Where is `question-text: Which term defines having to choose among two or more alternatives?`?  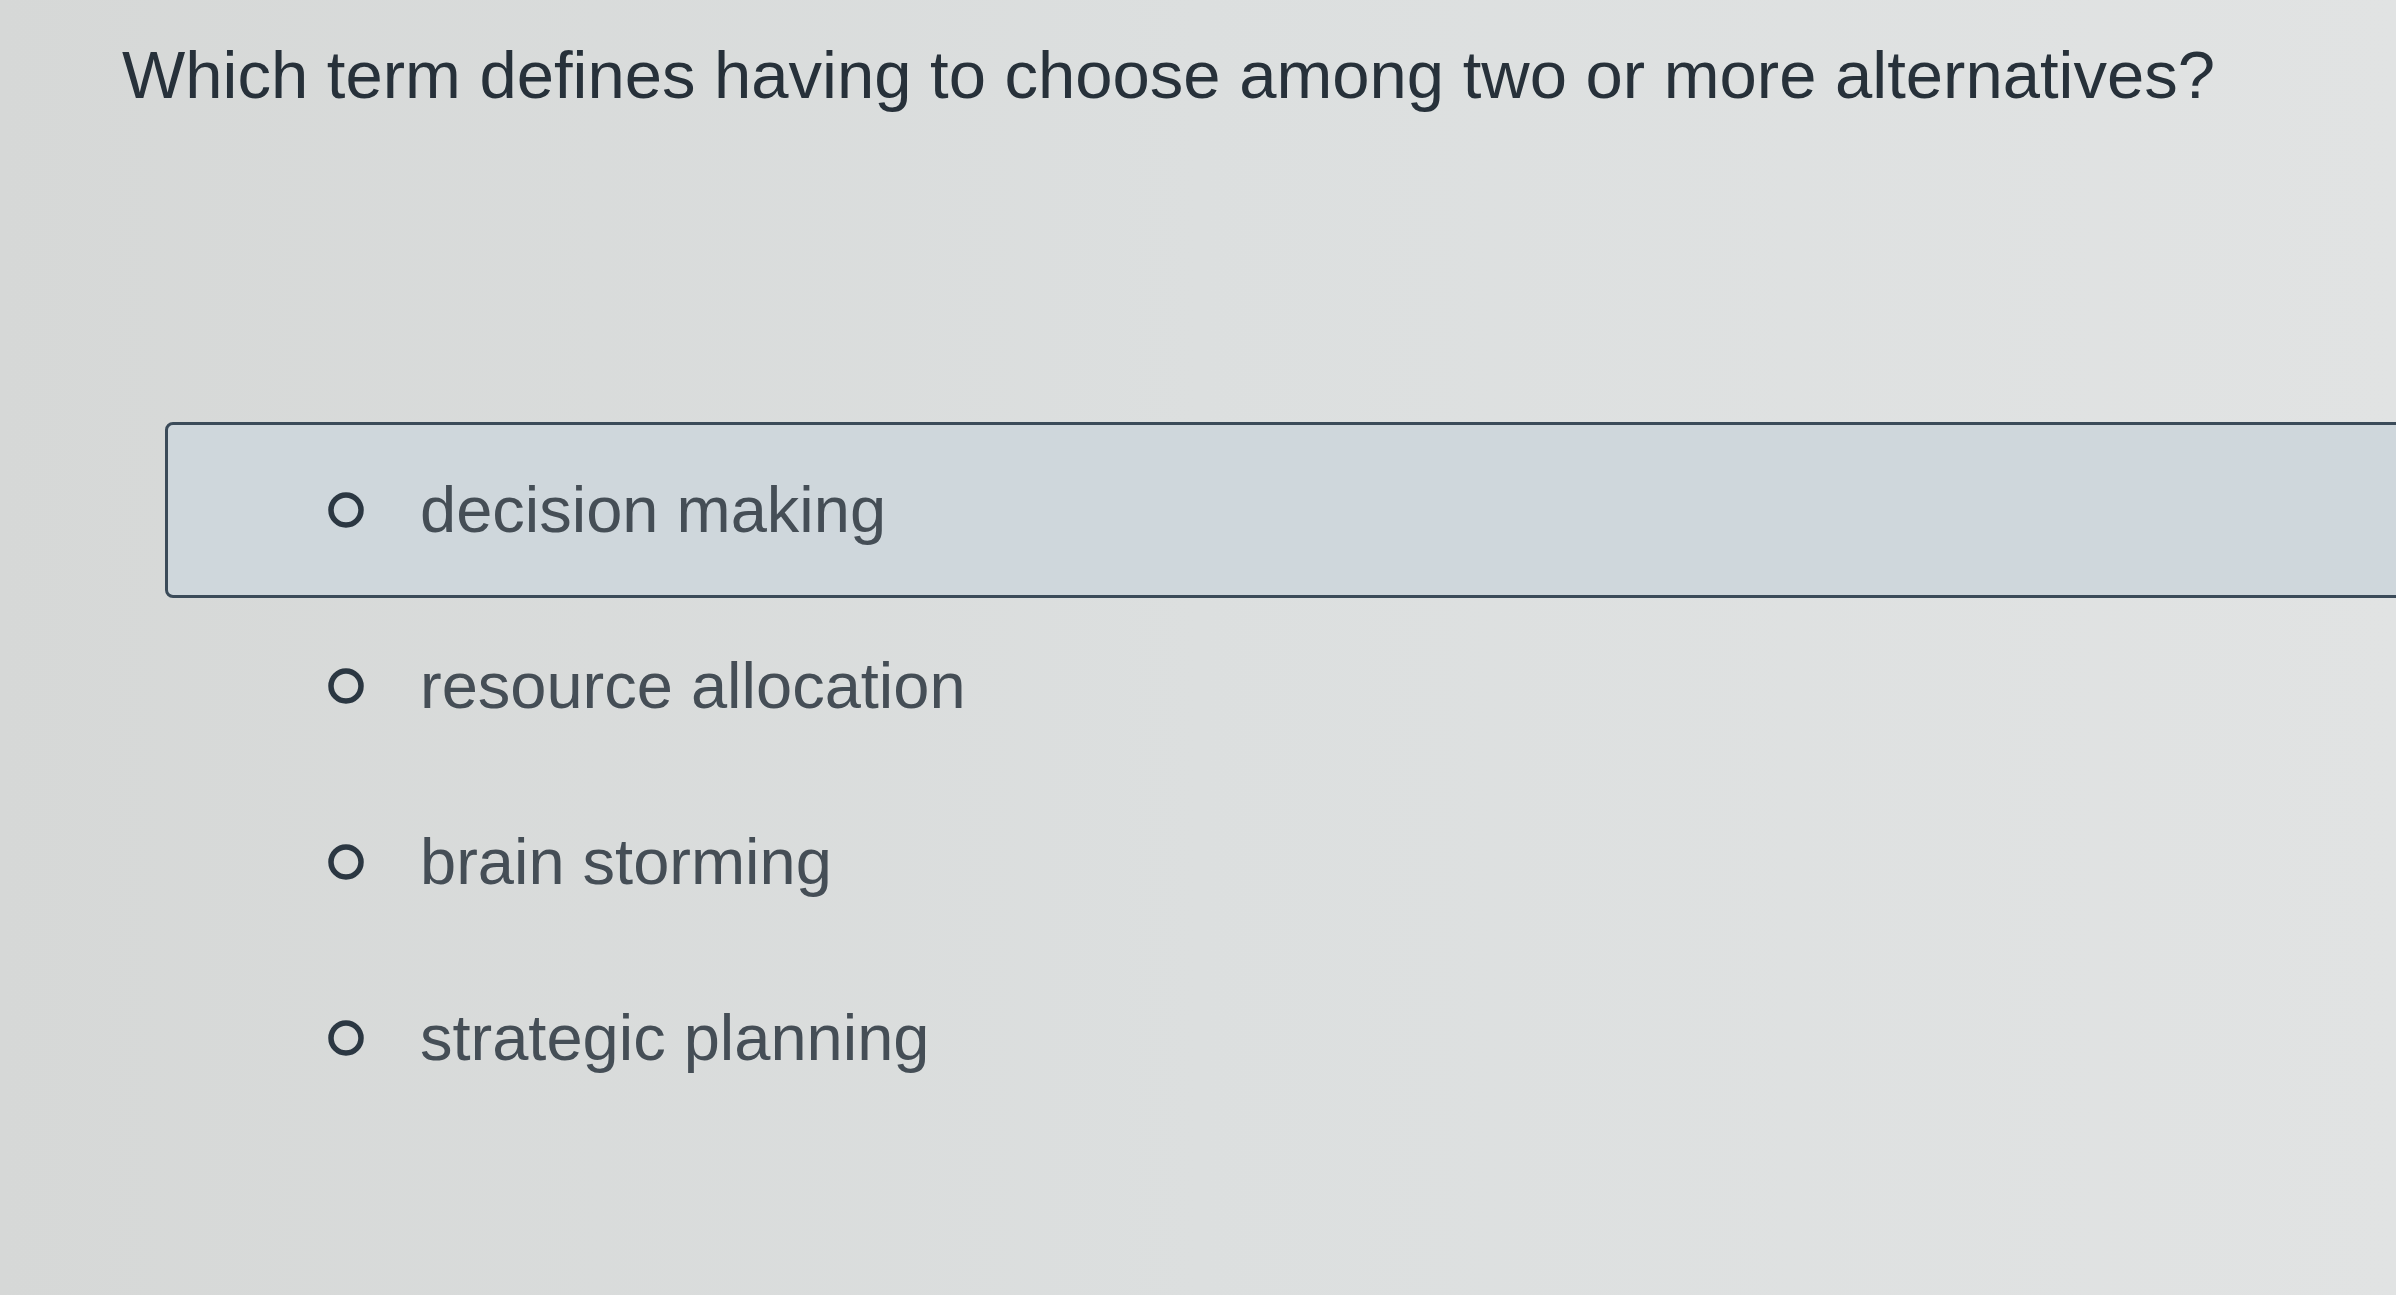 question-text: Which term defines having to choose among two or more alternatives? is located at coordinates (1168, 75).